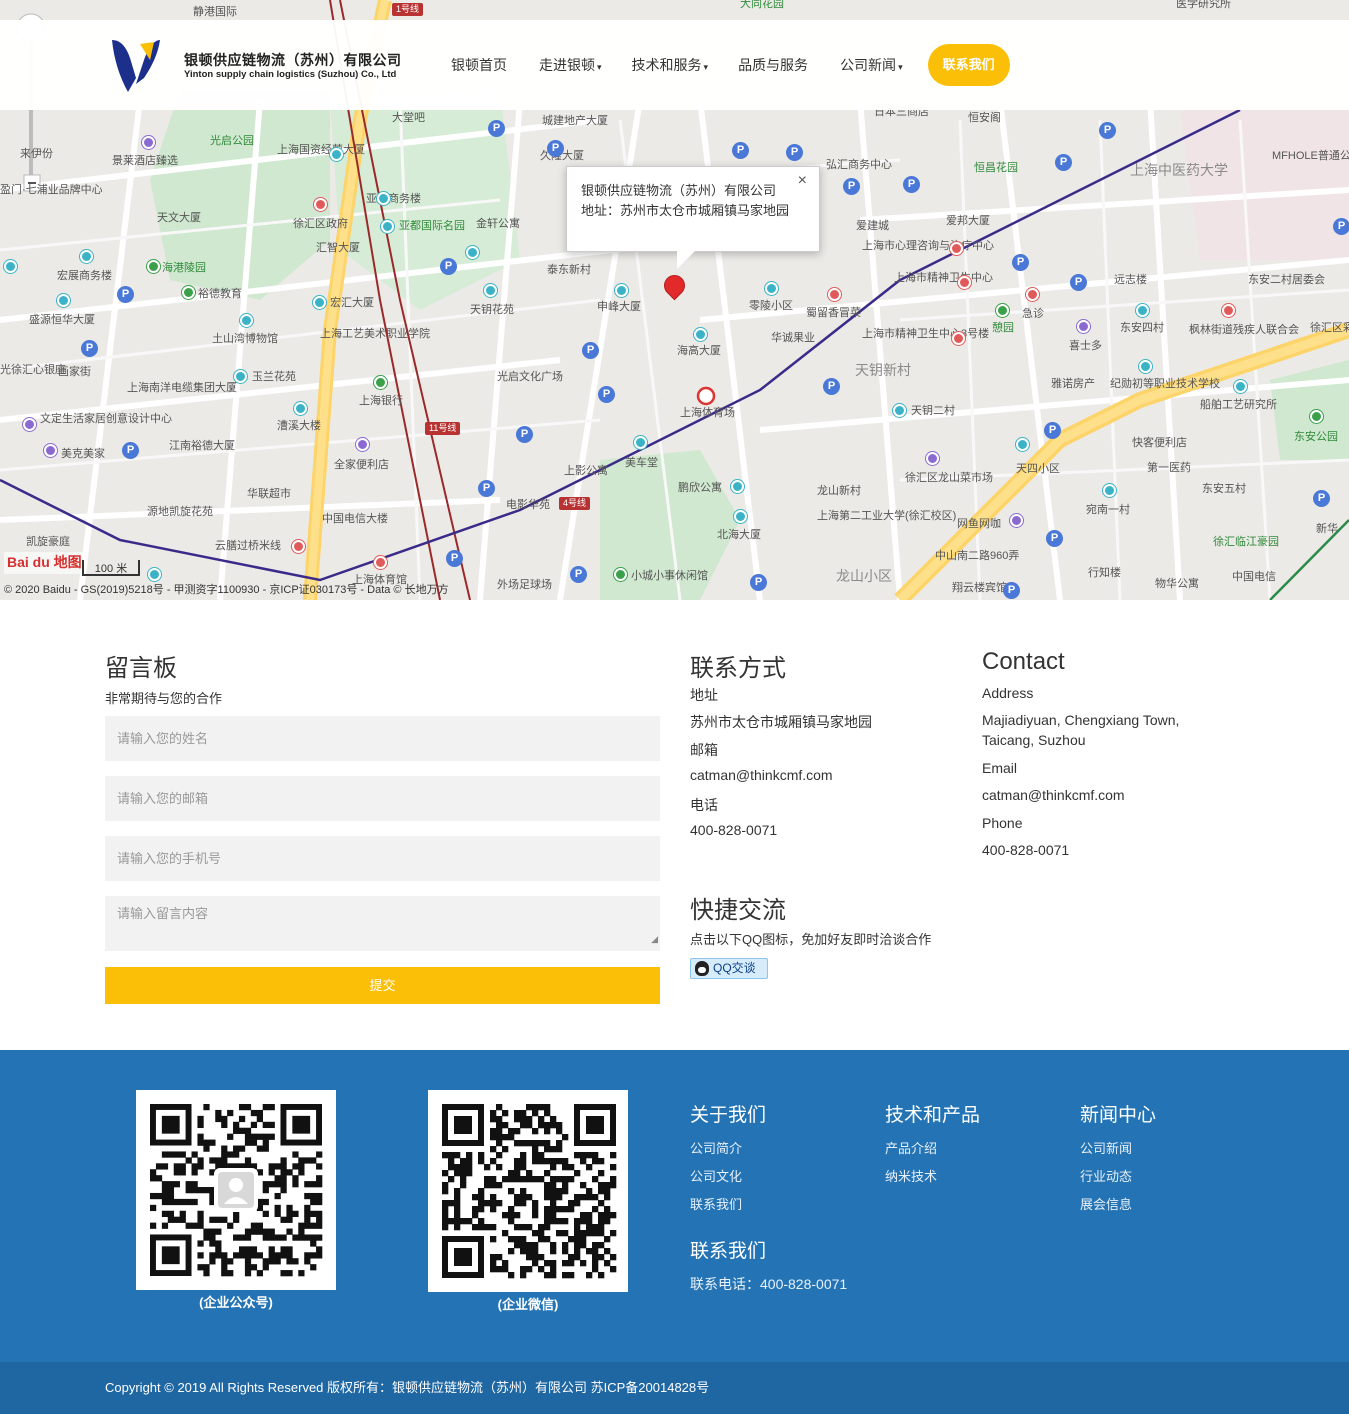 Image resolution: width=1349 pixels, height=1414 pixels. Describe the element at coordinates (669, 576) in the screenshot. I see `map-label: 小城小事休闲馆` at that location.